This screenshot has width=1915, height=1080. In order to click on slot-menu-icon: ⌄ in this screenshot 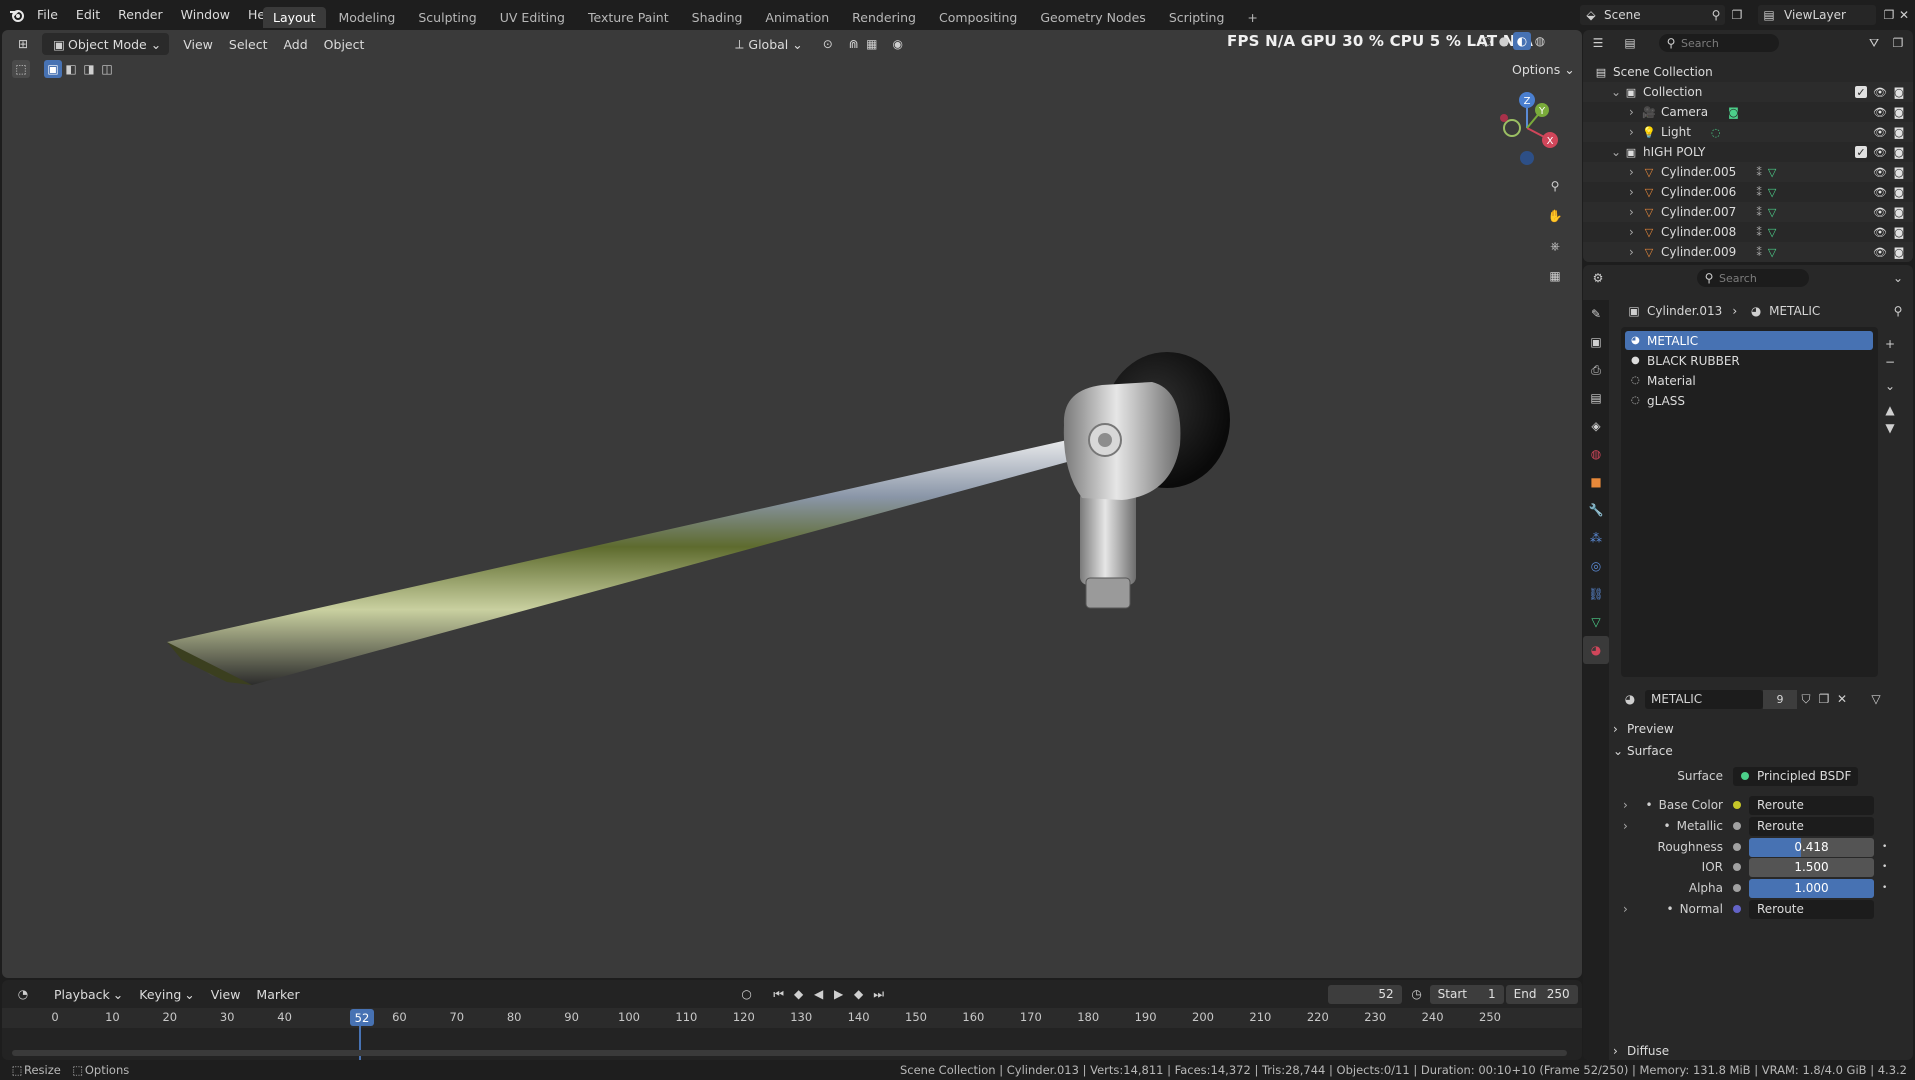, I will do `click(1890, 386)`.